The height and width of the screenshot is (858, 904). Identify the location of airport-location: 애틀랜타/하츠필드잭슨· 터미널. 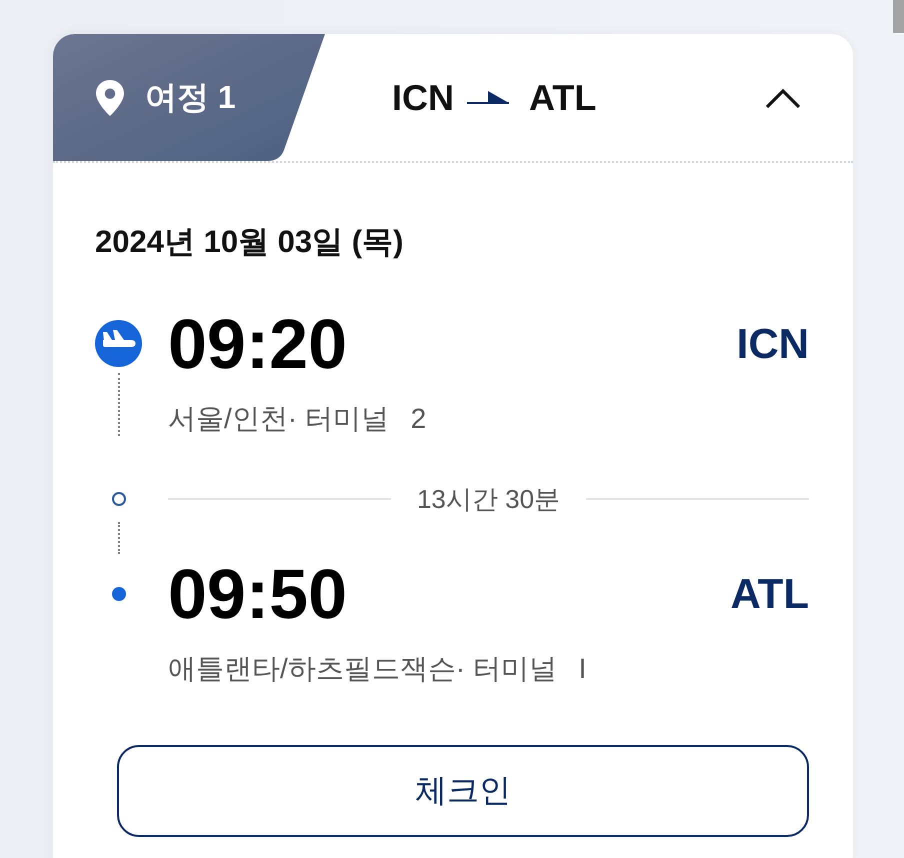
(362, 668).